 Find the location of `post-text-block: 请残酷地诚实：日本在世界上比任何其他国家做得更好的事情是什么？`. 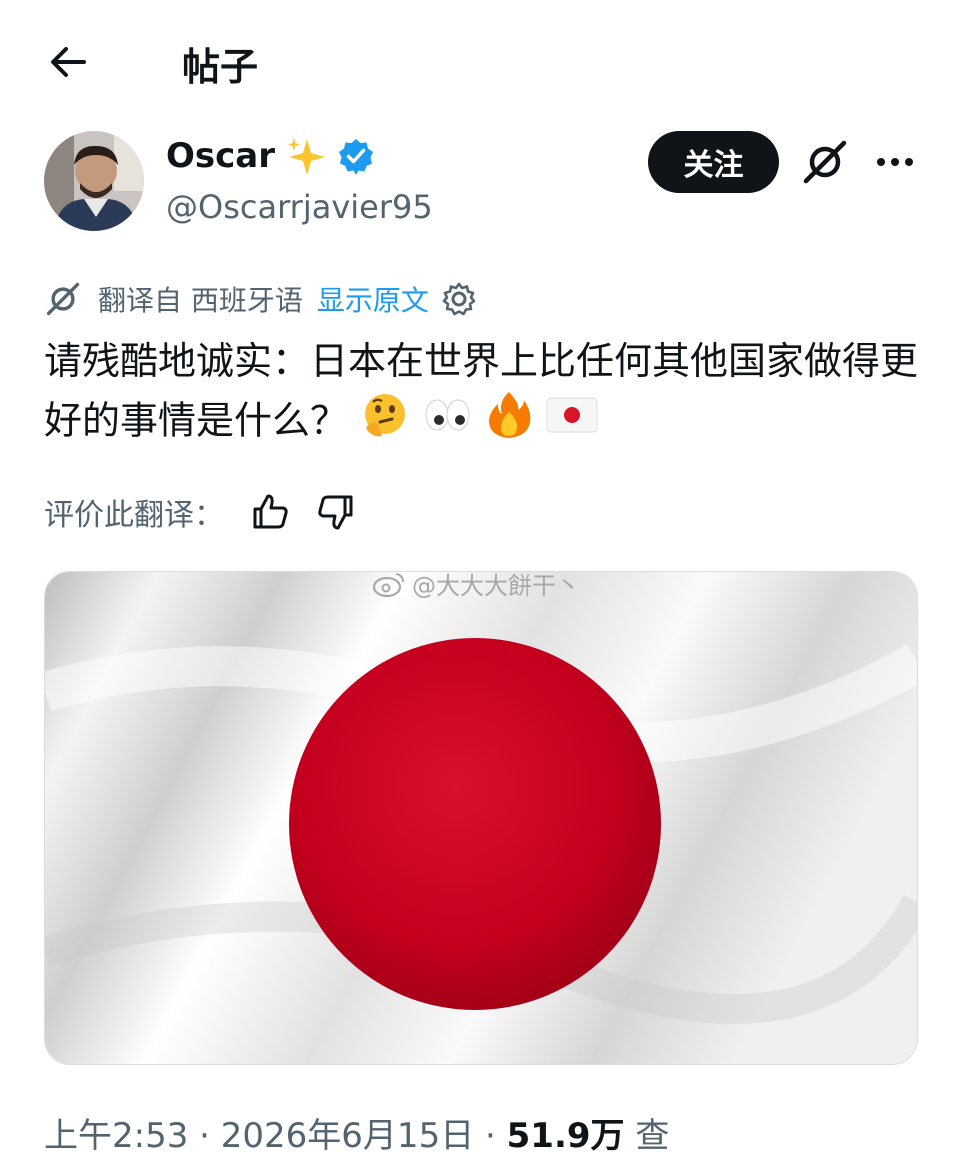

post-text-block: 请残酷地诚实：日本在世界上比任何其他国家做得更好的事情是什么？ is located at coordinates (484, 394).